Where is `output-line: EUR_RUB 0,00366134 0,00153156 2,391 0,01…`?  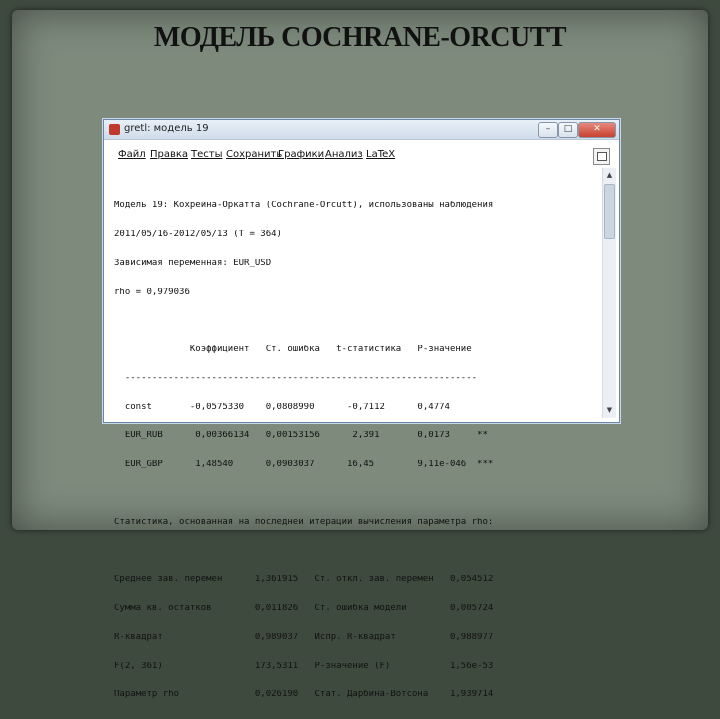 output-line: EUR_RUB 0,00366134 0,00153156 2,391 0,01… is located at coordinates (301, 436).